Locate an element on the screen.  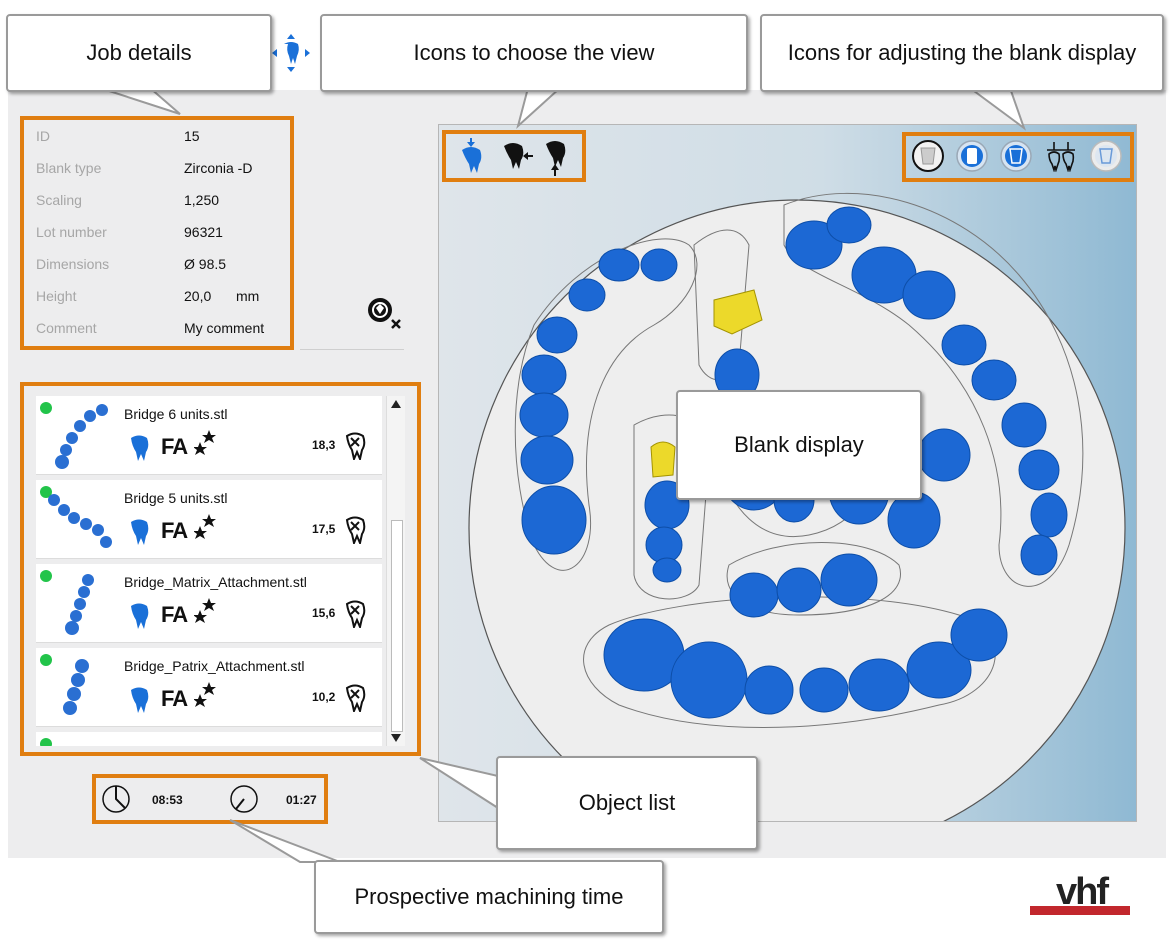
callout-text: Prospective machining time is located at coordinates (489, 896).